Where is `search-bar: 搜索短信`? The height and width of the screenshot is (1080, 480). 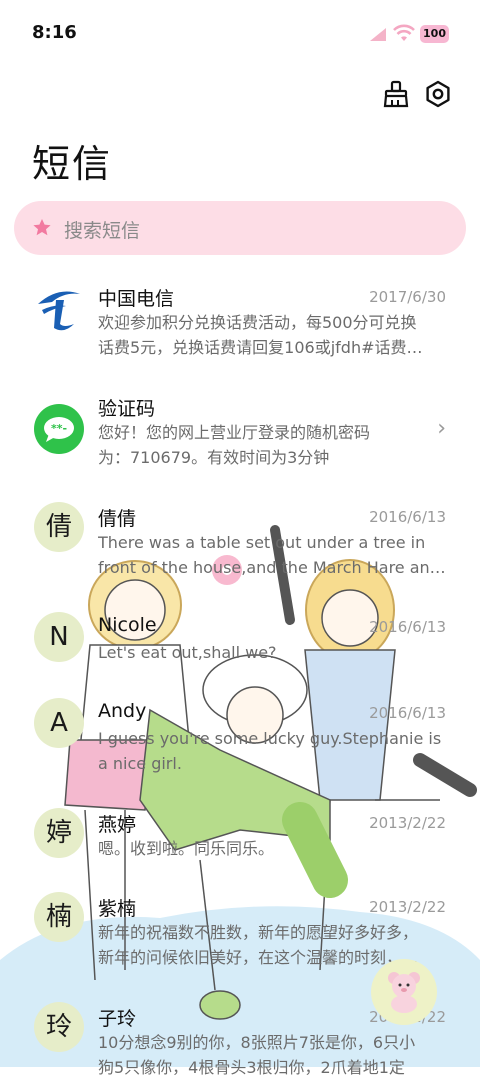
search-bar: 搜索短信 is located at coordinates (240, 228).